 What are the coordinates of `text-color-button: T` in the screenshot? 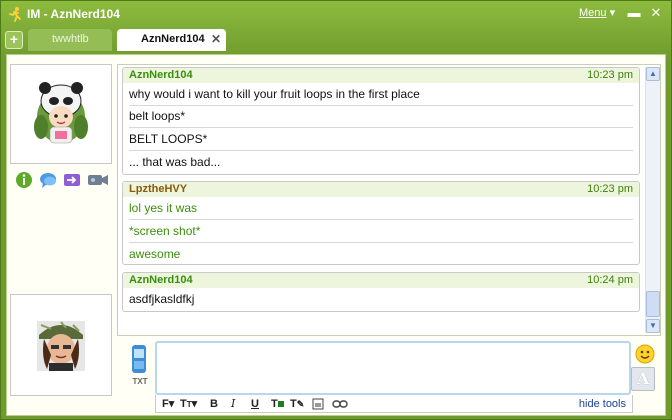 It's located at (277, 404).